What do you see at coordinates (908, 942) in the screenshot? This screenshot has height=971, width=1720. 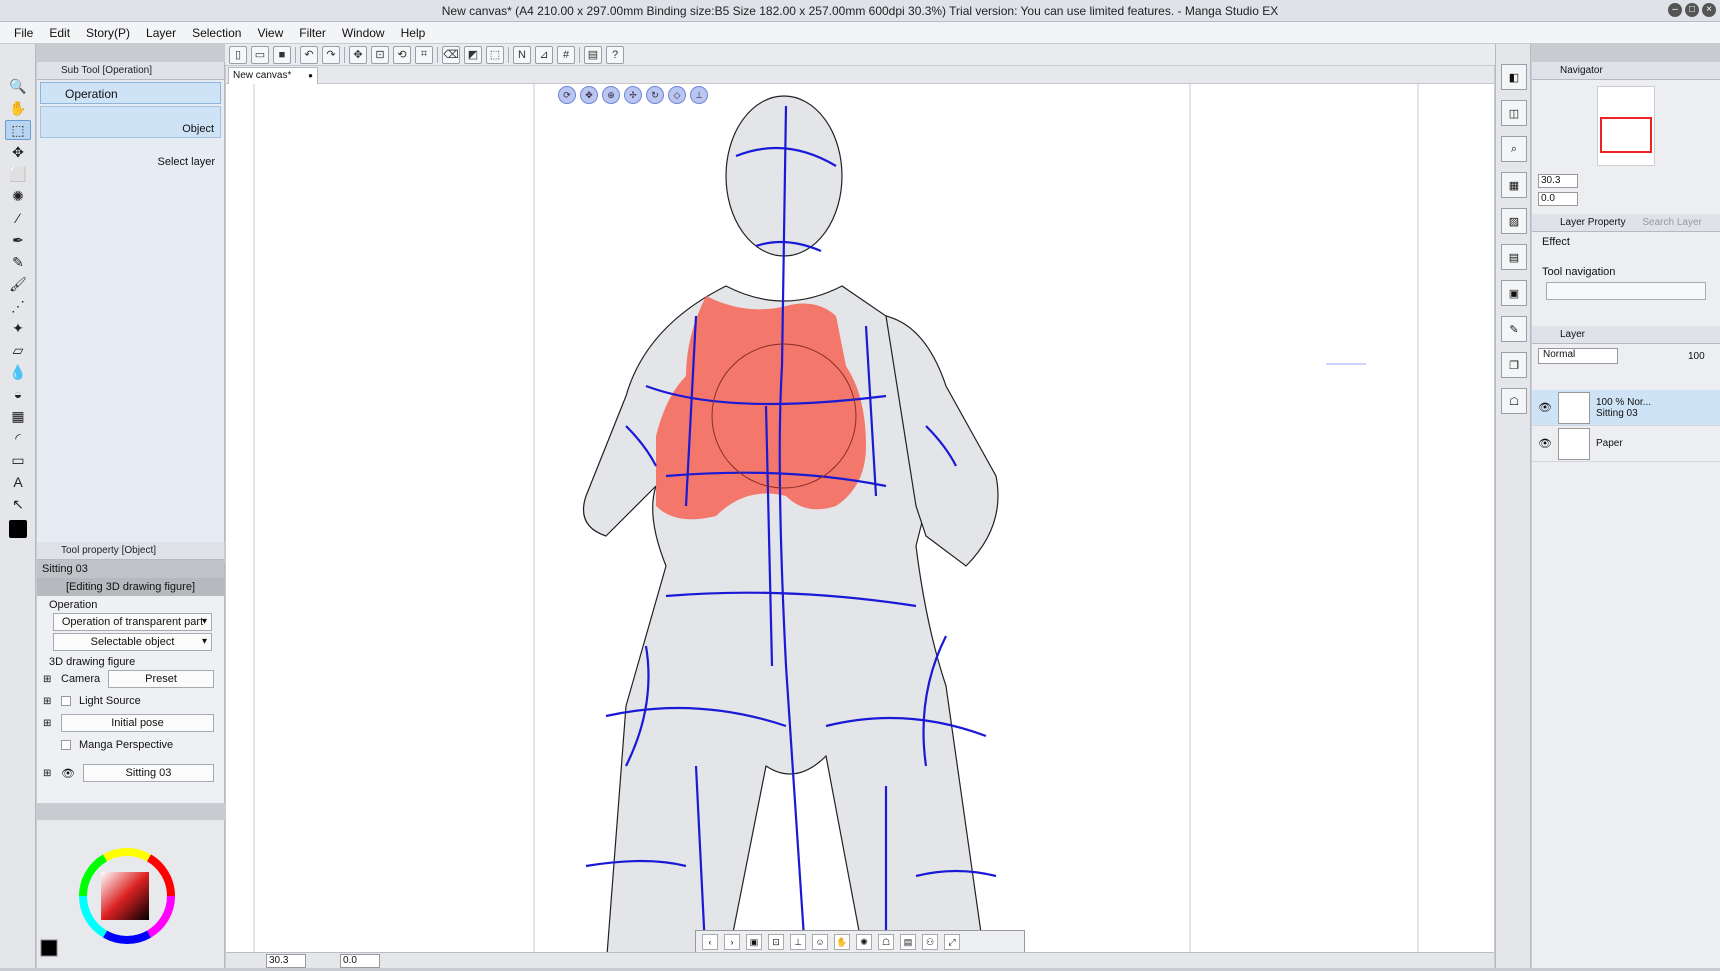 I see `save-pose-icon: ▤` at bounding box center [908, 942].